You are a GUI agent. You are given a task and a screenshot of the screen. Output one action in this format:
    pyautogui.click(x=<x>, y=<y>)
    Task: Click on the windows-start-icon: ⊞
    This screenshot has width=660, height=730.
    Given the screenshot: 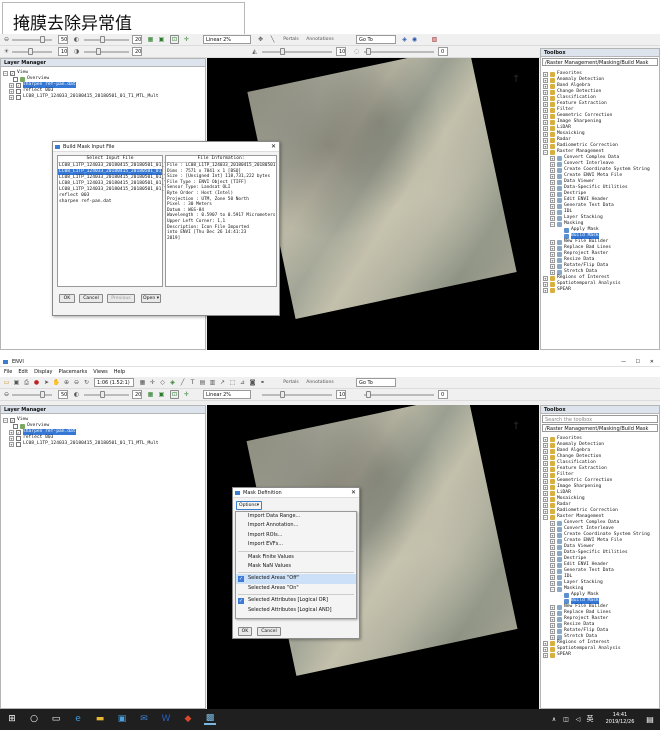 What is the action you would take?
    pyautogui.click(x=12, y=719)
    